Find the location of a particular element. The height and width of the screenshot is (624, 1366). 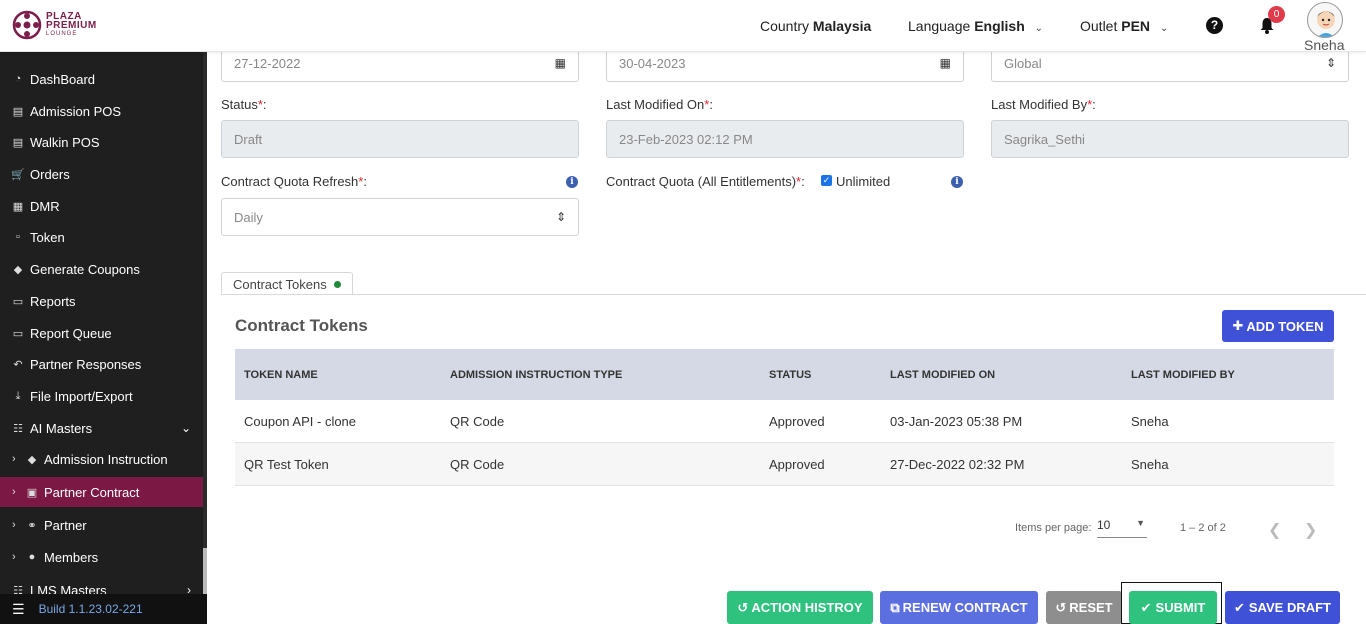

quota-refresh-select: Daily ⇕ is located at coordinates (400, 217).